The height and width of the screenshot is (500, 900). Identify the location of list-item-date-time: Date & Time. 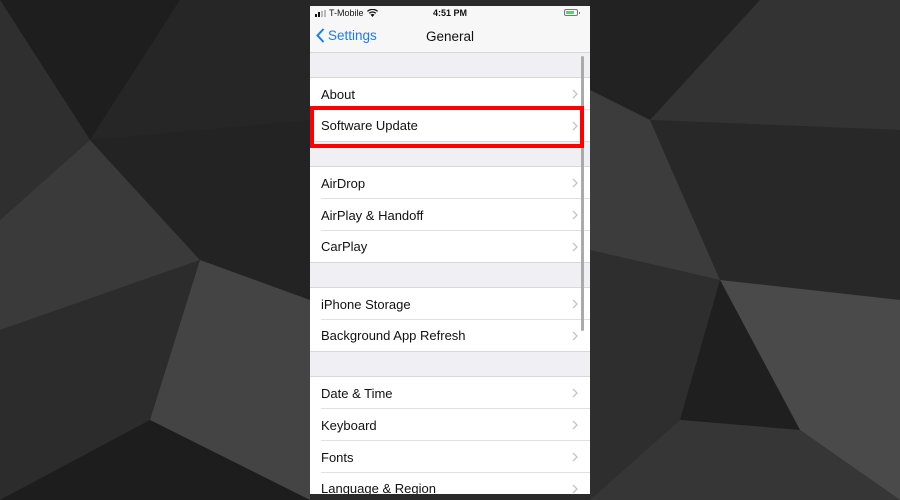
(450, 393).